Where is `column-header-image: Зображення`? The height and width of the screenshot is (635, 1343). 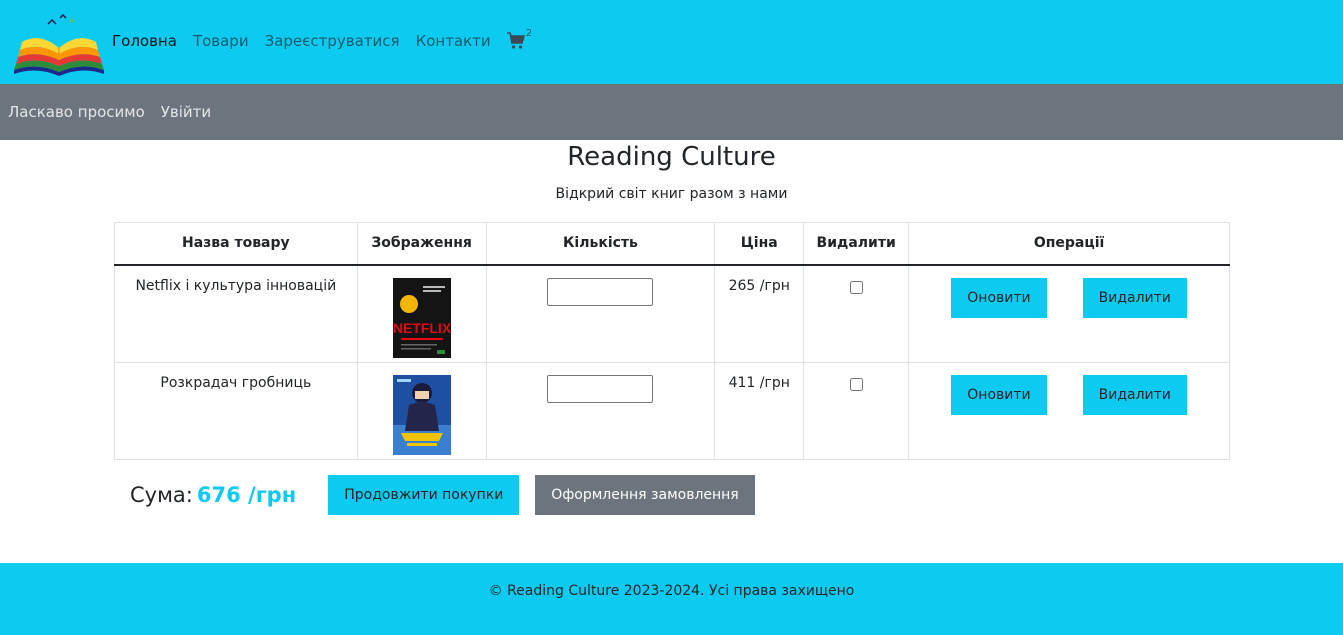 column-header-image: Зображення is located at coordinates (421, 244).